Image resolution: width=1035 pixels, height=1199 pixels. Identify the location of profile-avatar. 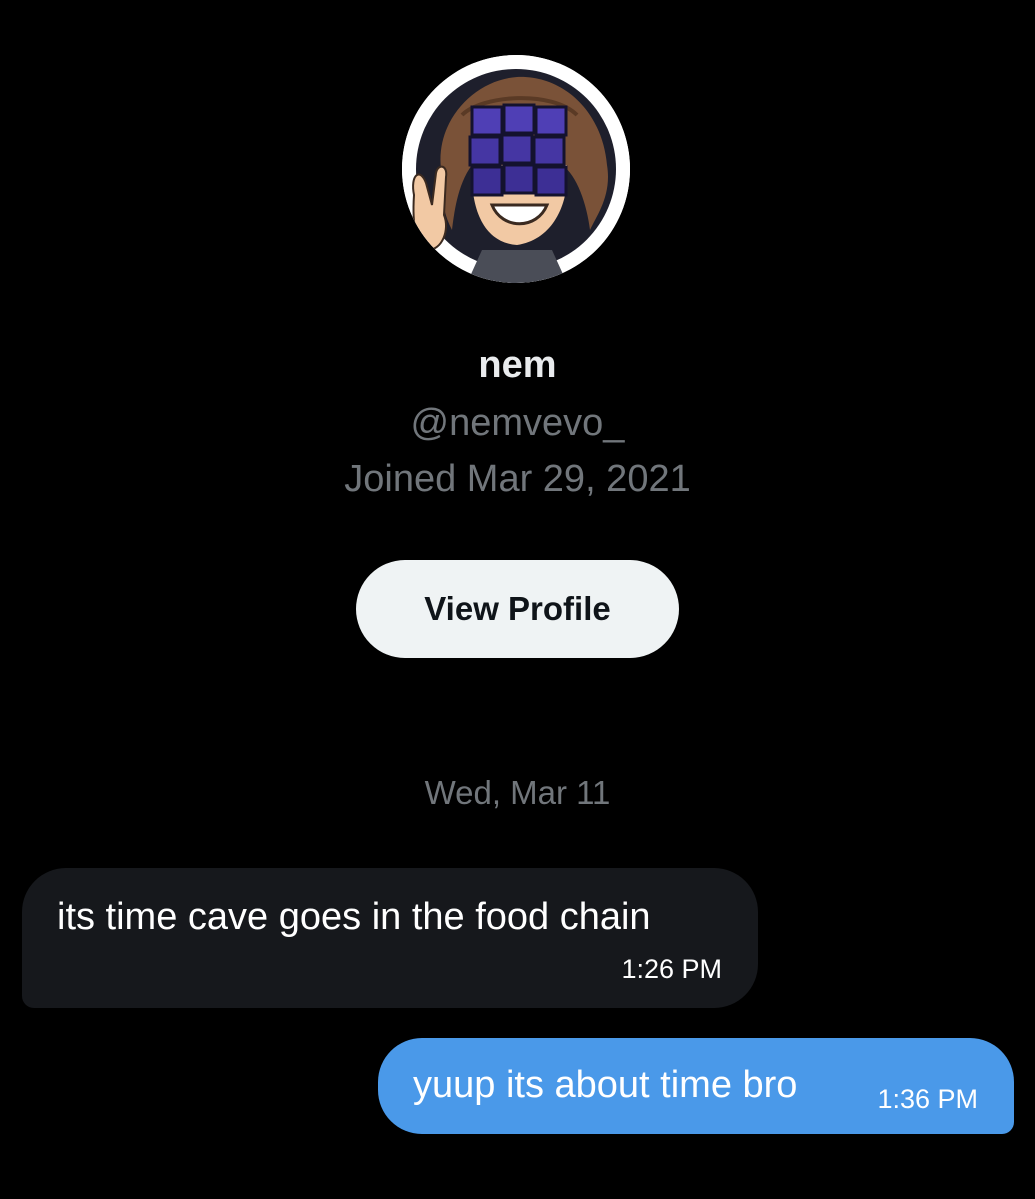
(516, 169).